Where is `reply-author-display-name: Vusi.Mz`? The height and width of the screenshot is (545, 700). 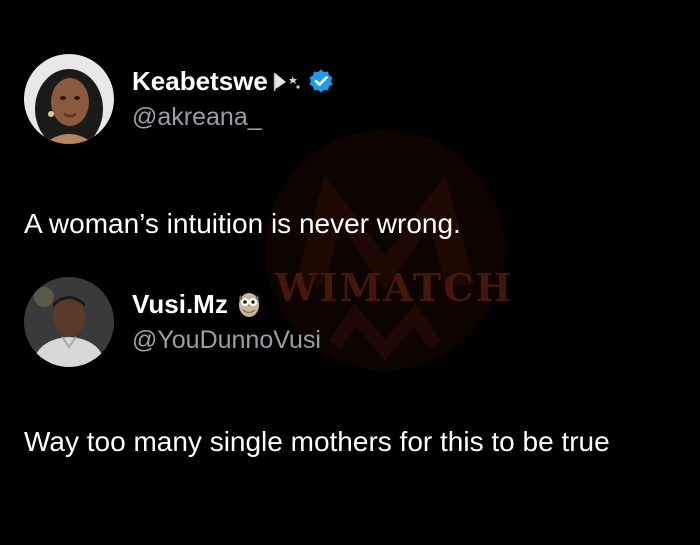 reply-author-display-name: Vusi.Mz is located at coordinates (180, 304).